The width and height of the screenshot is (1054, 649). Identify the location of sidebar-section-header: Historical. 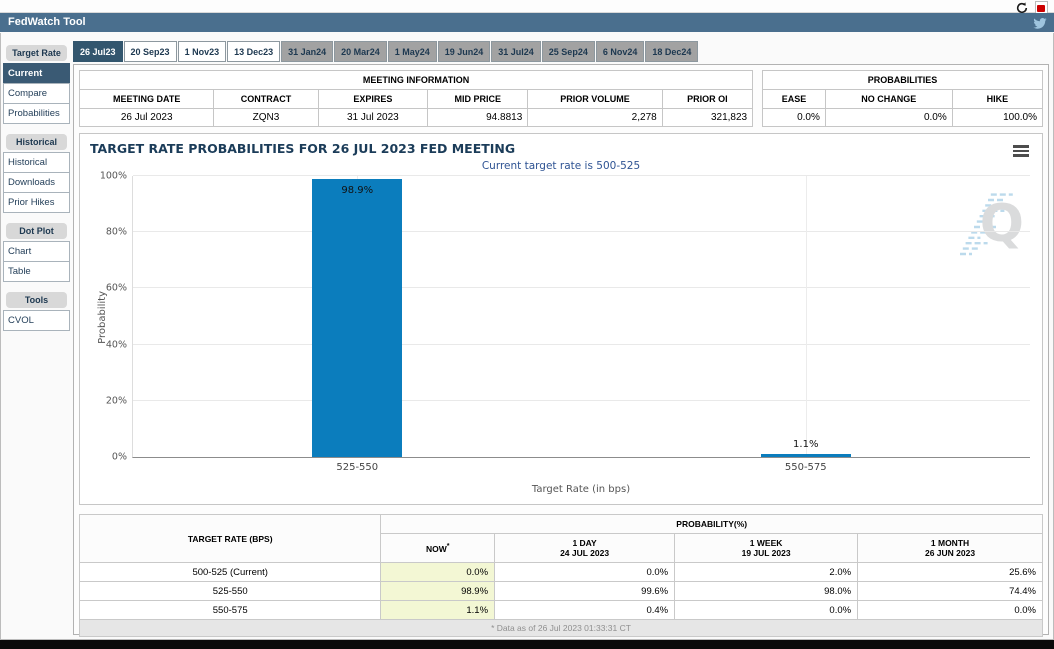
(36, 142).